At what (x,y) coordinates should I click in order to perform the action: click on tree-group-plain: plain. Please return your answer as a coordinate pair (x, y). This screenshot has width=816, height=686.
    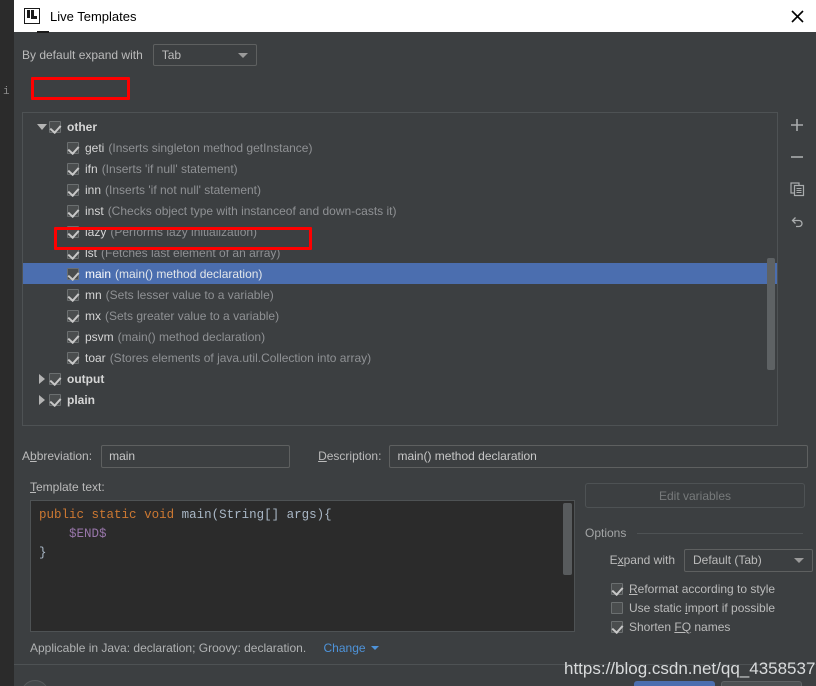
    Looking at the image, I should click on (400, 399).